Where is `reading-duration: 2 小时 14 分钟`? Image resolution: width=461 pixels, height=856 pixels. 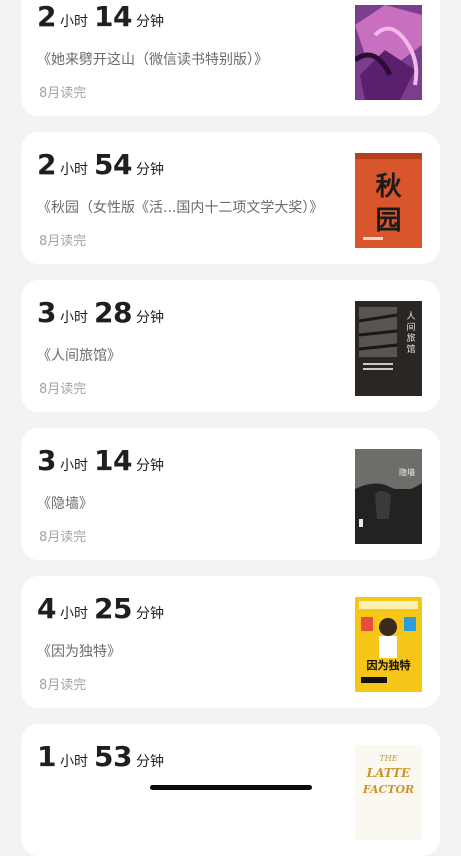
reading-duration: 2 小时 14 分钟 is located at coordinates (103, 20).